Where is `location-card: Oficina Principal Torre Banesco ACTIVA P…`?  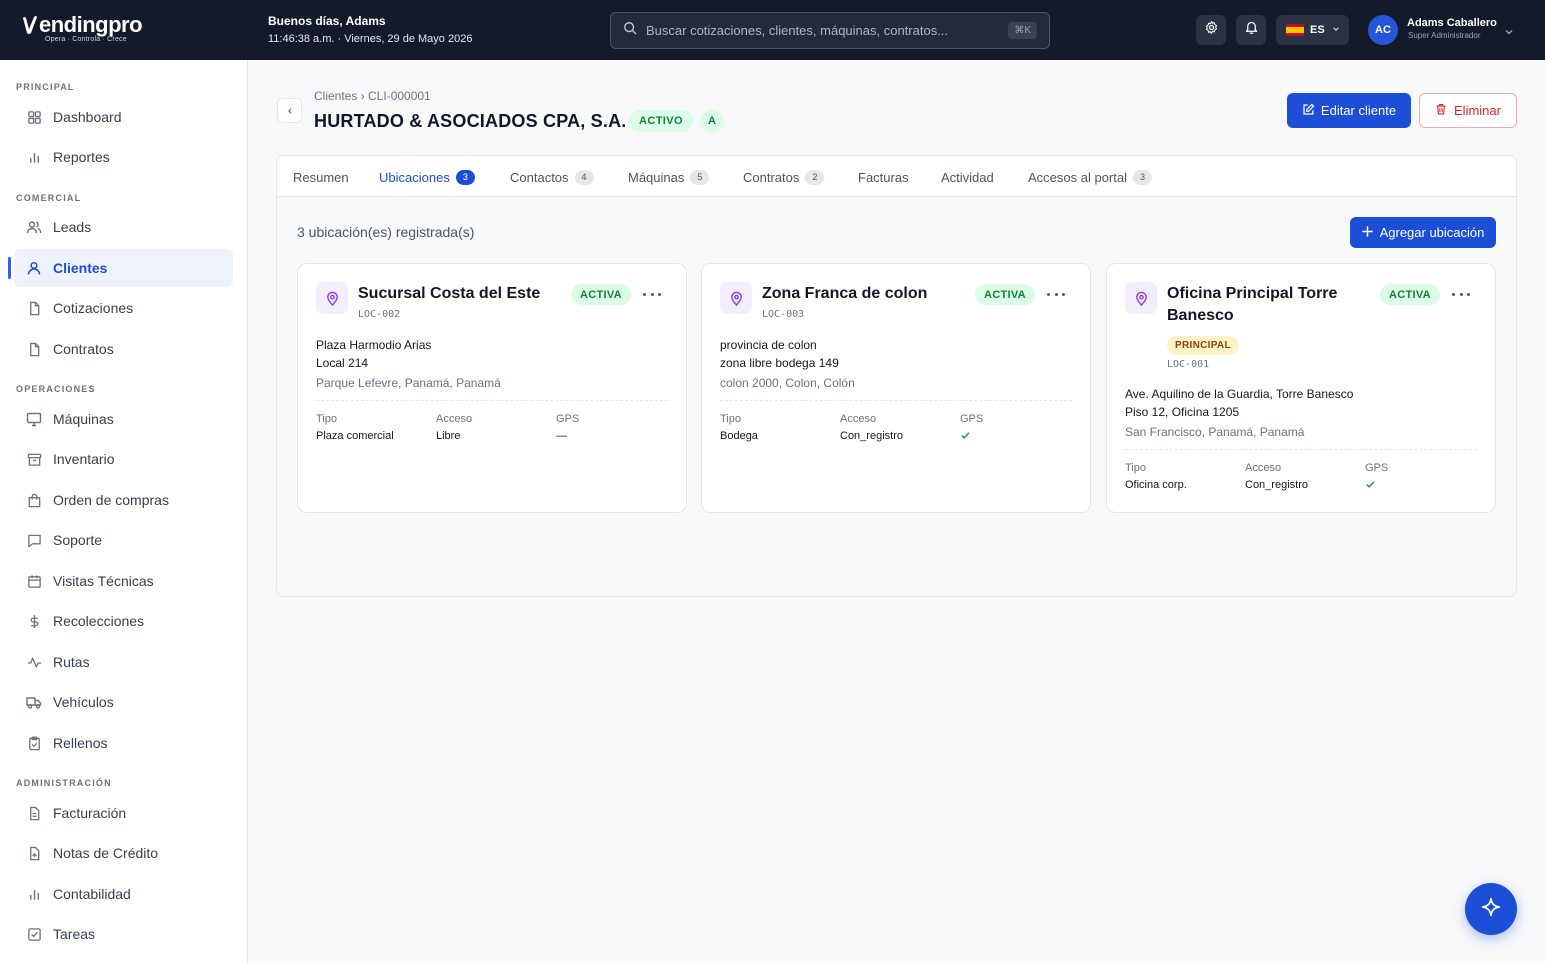
location-card: Oficina Principal Torre Banesco ACTIVA P… is located at coordinates (1301, 388).